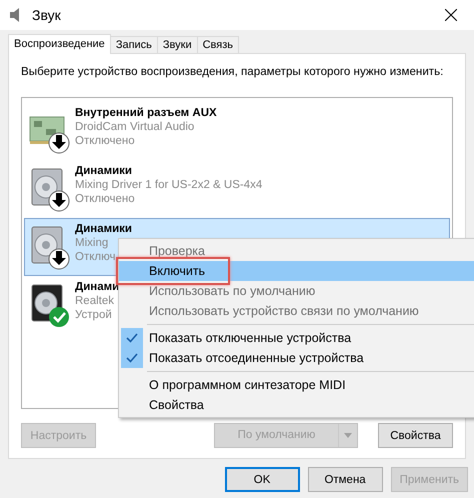 Image resolution: width=474 pixels, height=498 pixels. I want to click on window-title: Звук, so click(47, 15).